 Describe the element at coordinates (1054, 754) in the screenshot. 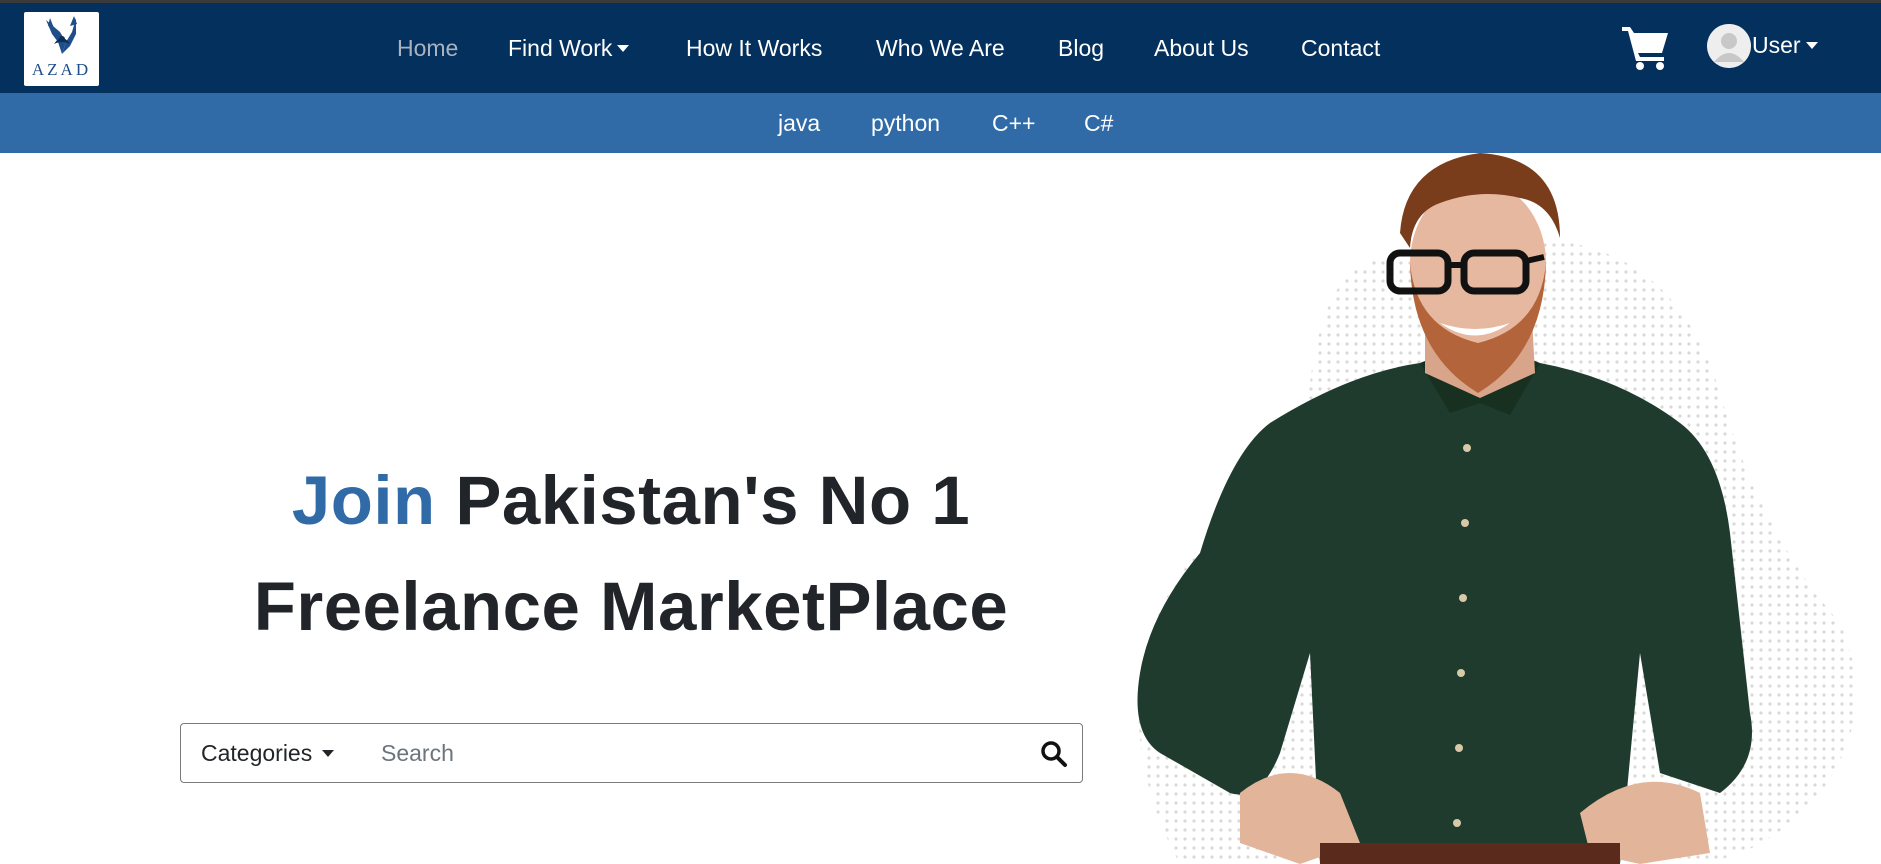

I see `magnifier-icon` at that location.